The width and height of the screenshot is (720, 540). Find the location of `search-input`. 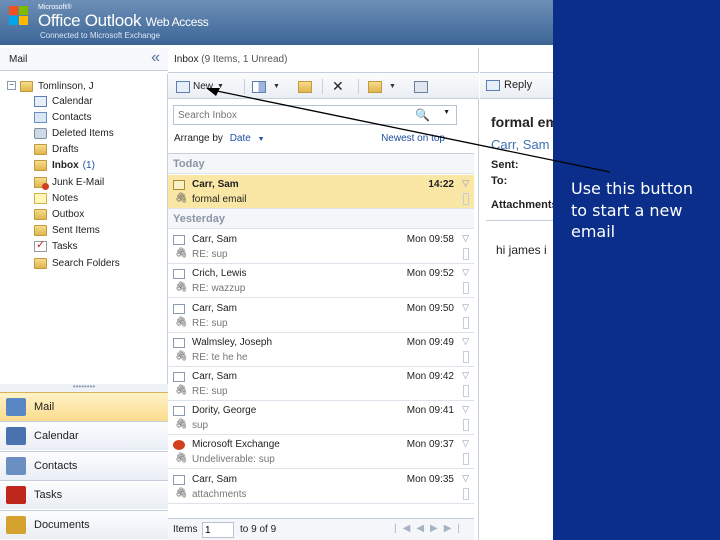

search-input is located at coordinates (294, 115).